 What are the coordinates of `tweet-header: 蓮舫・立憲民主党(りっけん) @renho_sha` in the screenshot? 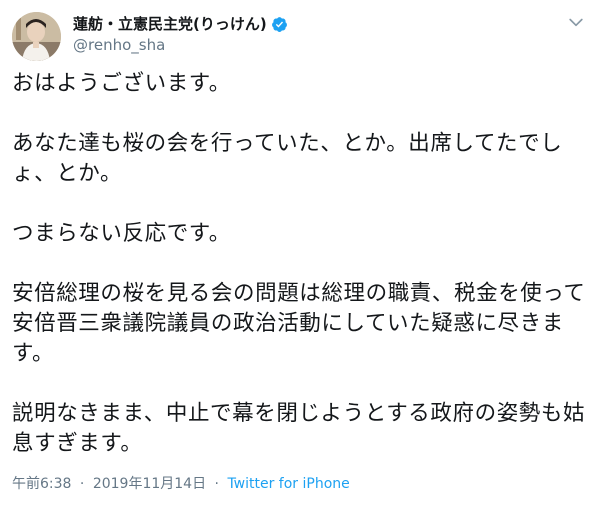 It's located at (300, 38).